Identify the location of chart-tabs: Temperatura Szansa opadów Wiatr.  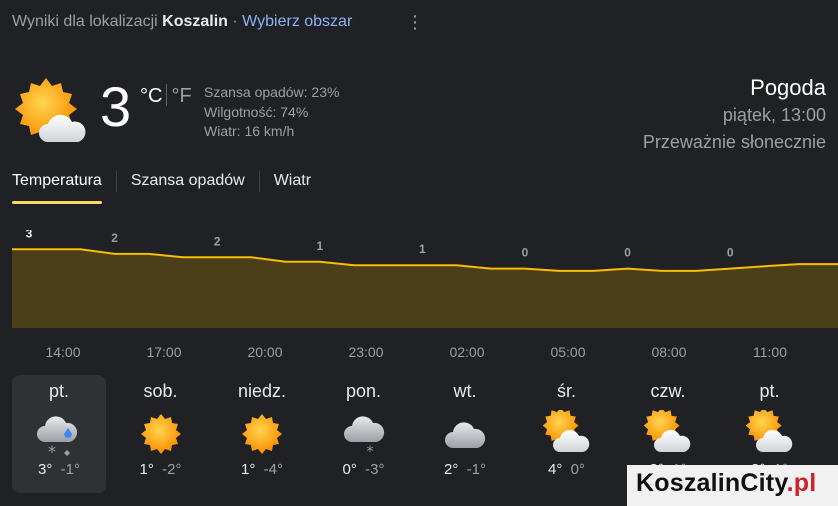
(161, 188).